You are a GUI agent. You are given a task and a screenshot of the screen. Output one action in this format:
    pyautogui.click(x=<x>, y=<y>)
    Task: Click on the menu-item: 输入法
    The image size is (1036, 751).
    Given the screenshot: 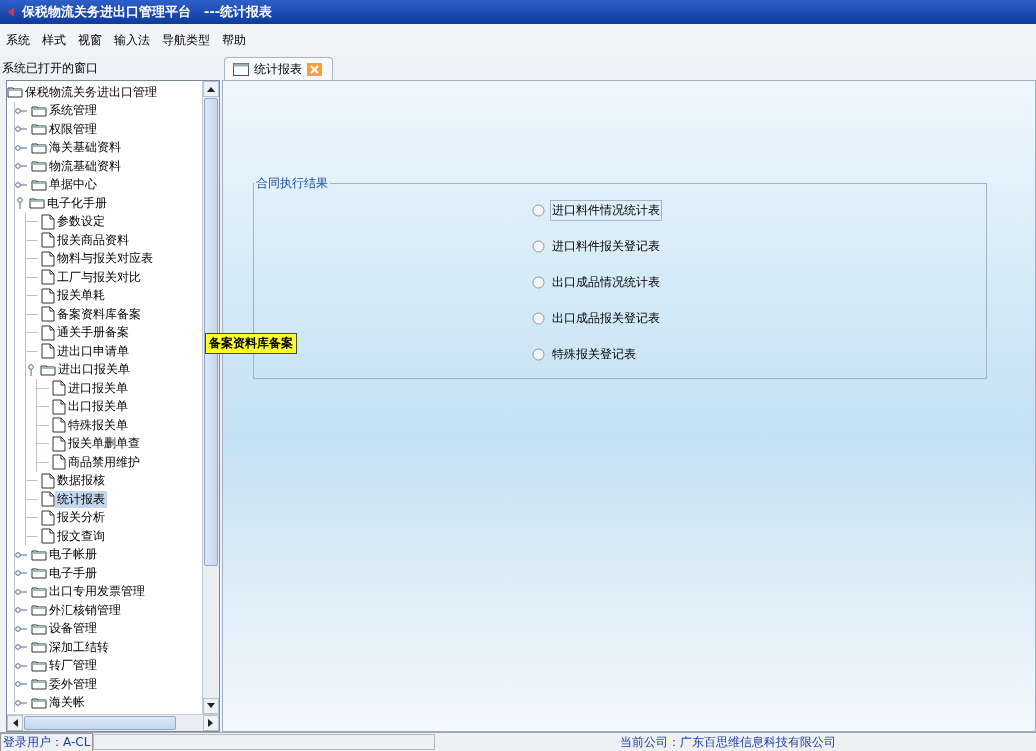 What is the action you would take?
    pyautogui.click(x=132, y=40)
    